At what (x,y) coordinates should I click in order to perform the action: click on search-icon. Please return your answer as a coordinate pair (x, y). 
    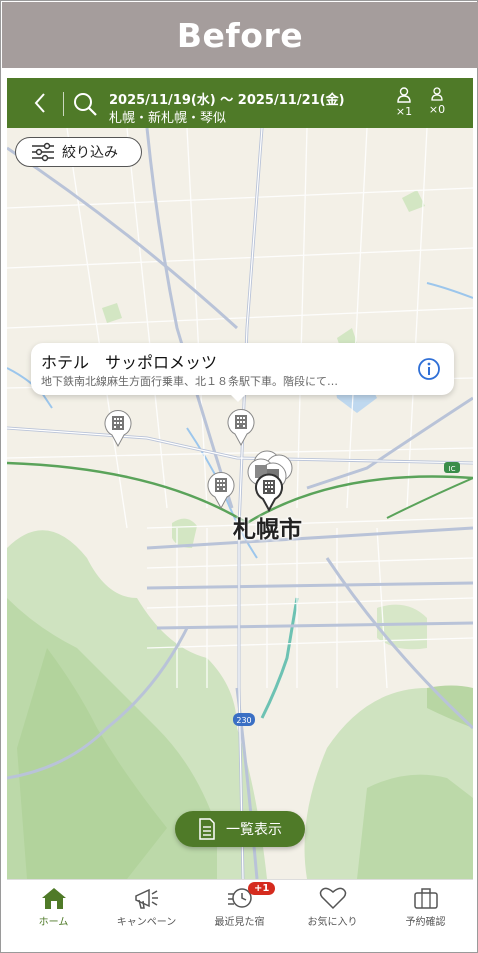
    Looking at the image, I should click on (85, 104).